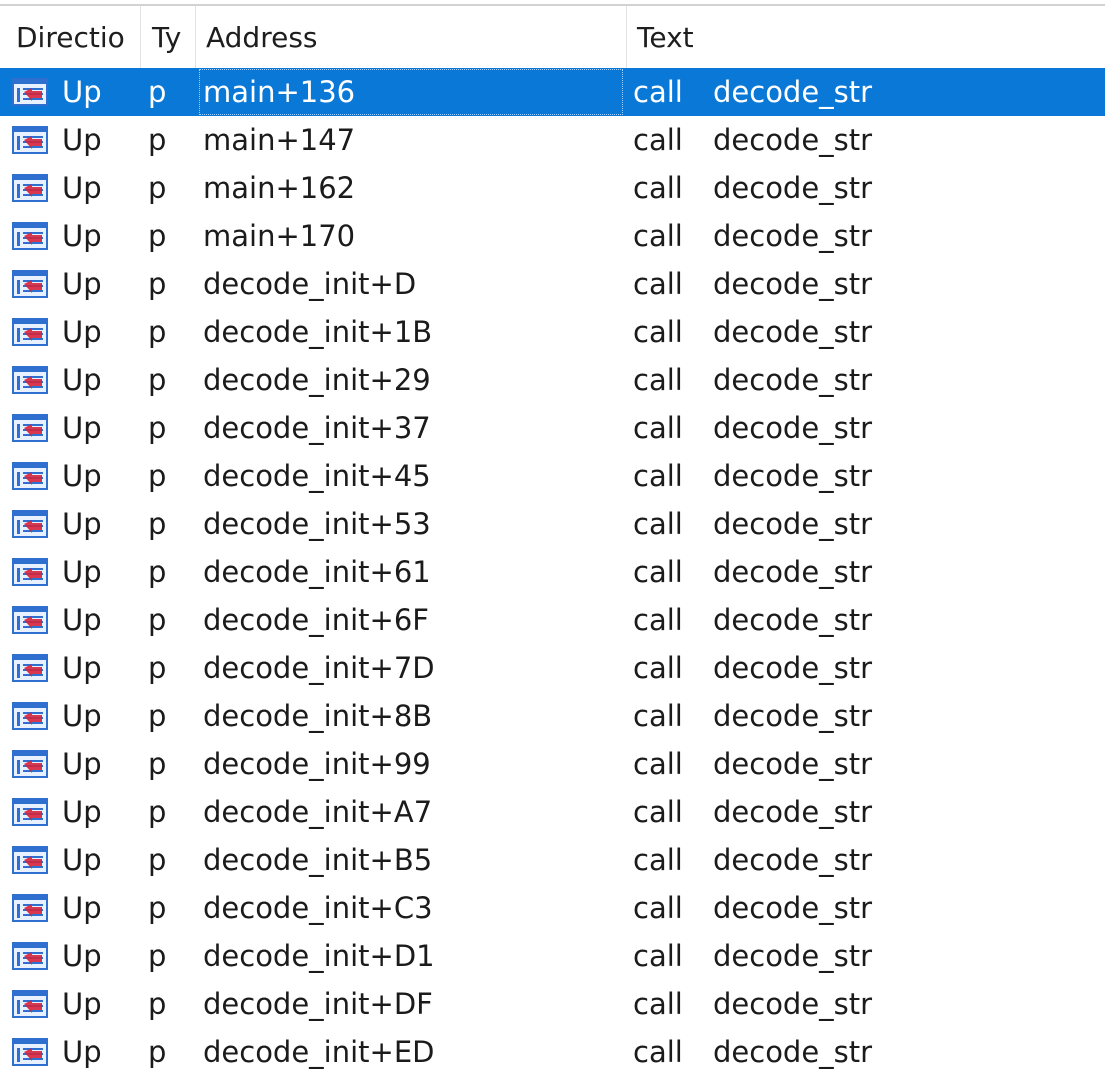 The image size is (1105, 1076). Describe the element at coordinates (317, 764) in the screenshot. I see `row-address: decode_init+99` at that location.